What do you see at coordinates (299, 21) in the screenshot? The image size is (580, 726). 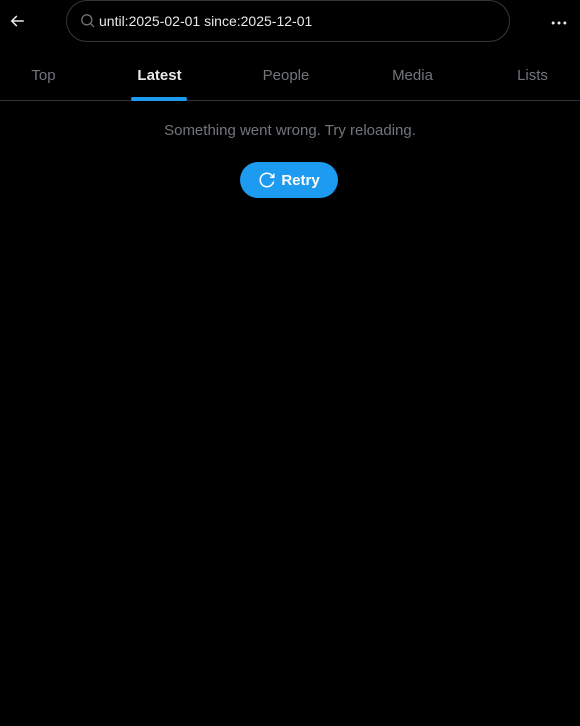 I see `search-input` at bounding box center [299, 21].